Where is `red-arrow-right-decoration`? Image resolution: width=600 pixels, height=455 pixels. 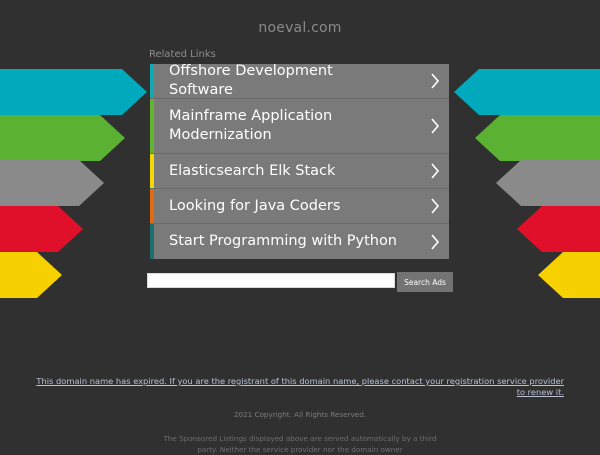 red-arrow-right-decoration is located at coordinates (558, 229).